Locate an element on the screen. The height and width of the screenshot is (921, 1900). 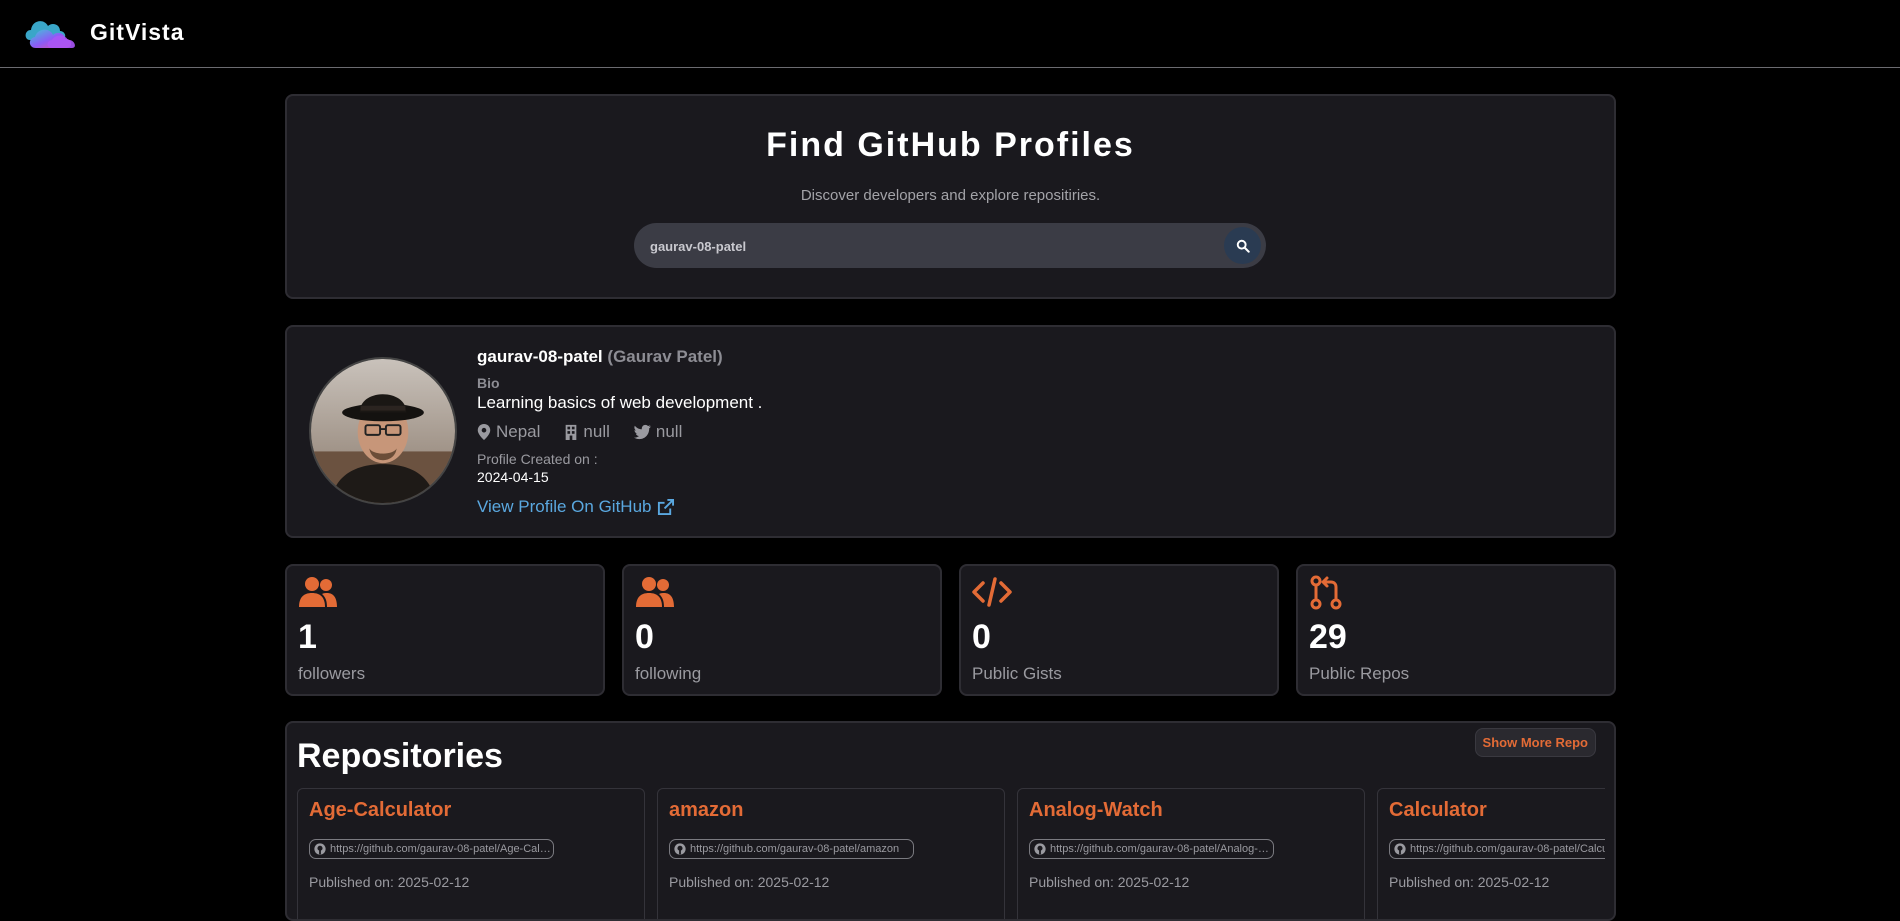
view-profile-link: View Profile On GitHub is located at coordinates (576, 507).